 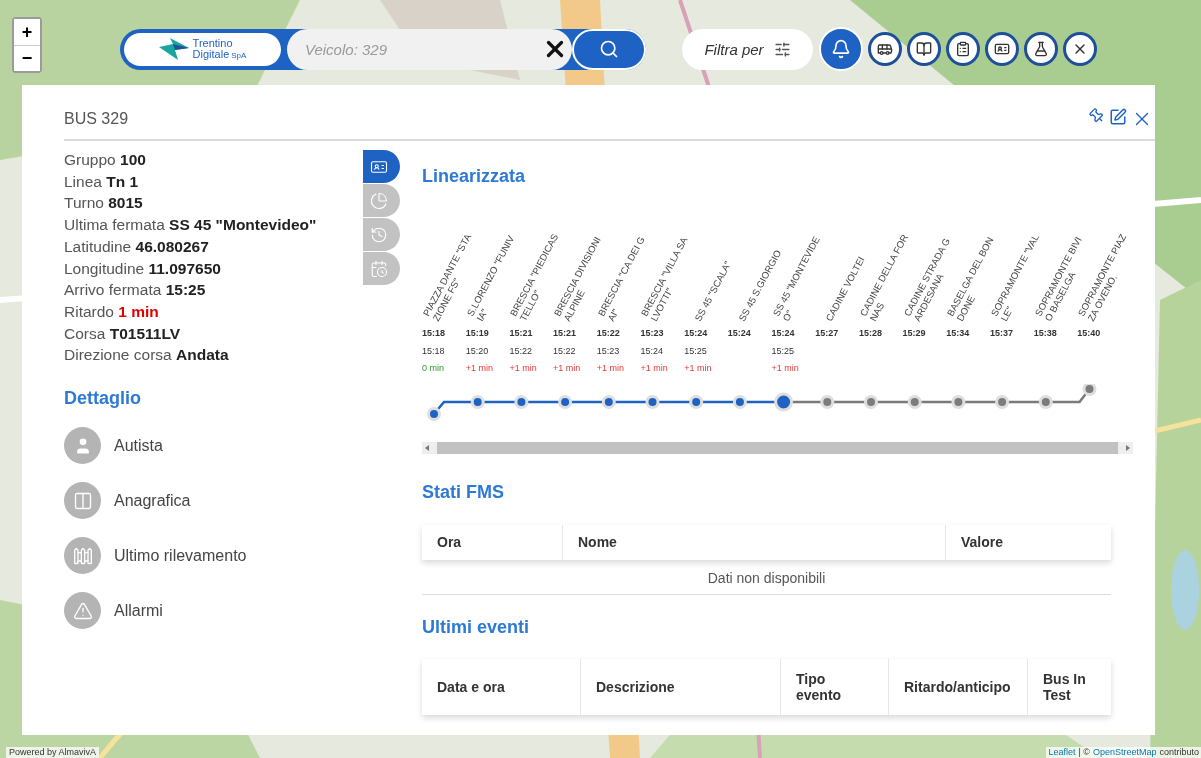 I want to click on info-label: Arrivo fermata, so click(x=113, y=290).